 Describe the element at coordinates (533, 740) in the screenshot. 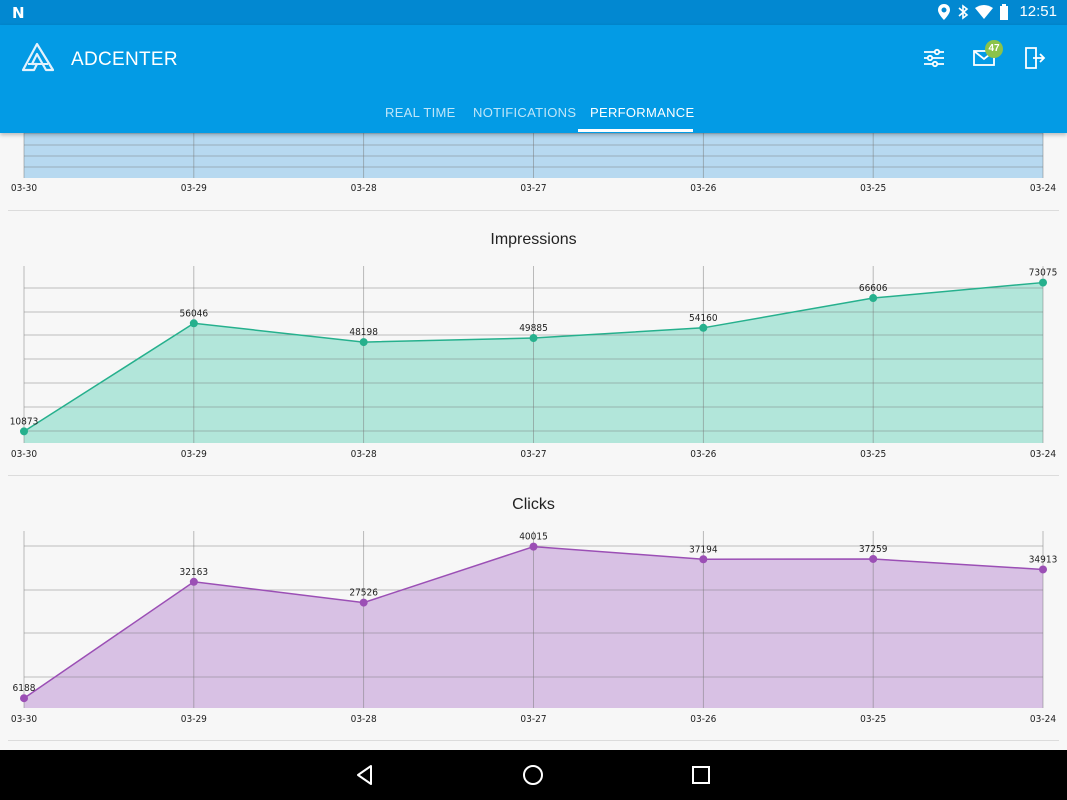

I see `divider` at that location.